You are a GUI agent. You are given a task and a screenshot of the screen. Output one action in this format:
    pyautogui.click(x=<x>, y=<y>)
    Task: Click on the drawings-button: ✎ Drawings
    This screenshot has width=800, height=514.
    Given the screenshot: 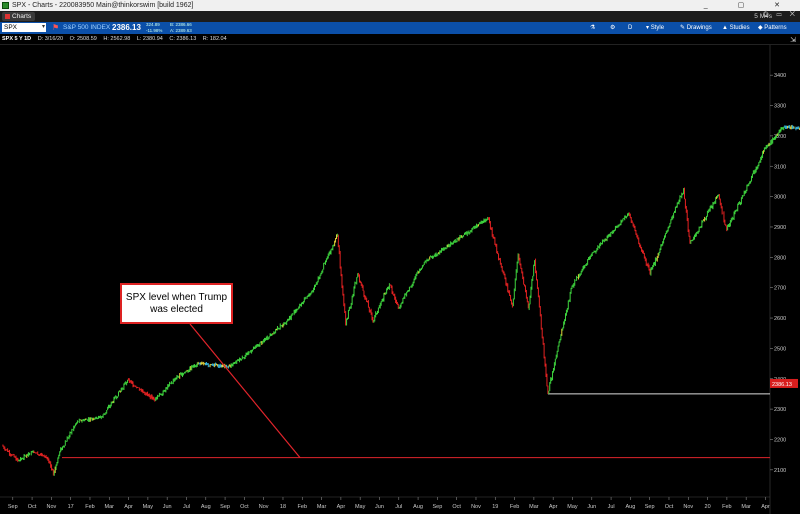 What is the action you would take?
    pyautogui.click(x=696, y=28)
    